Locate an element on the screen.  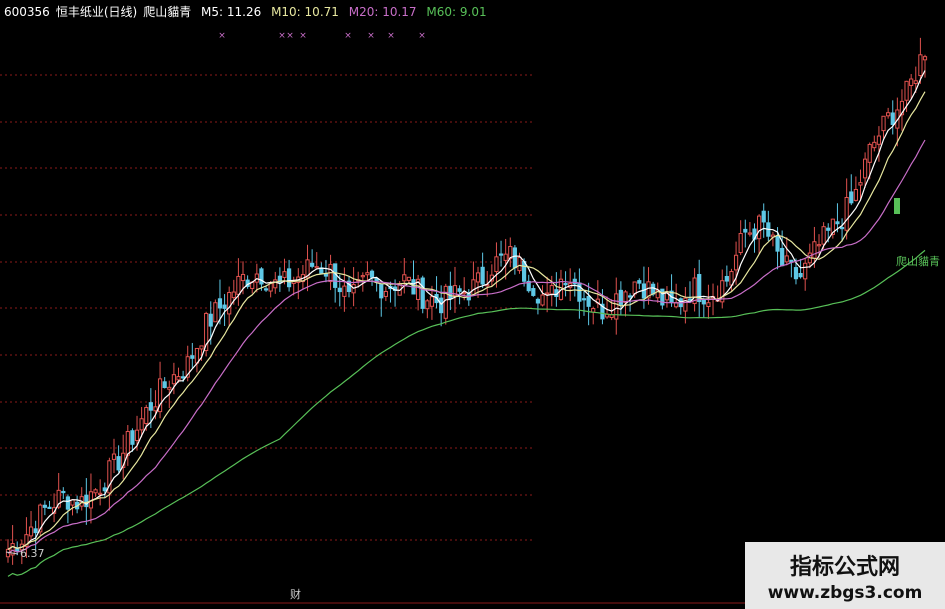
watermark-title: 指标公式网 is located at coordinates (844, 567).